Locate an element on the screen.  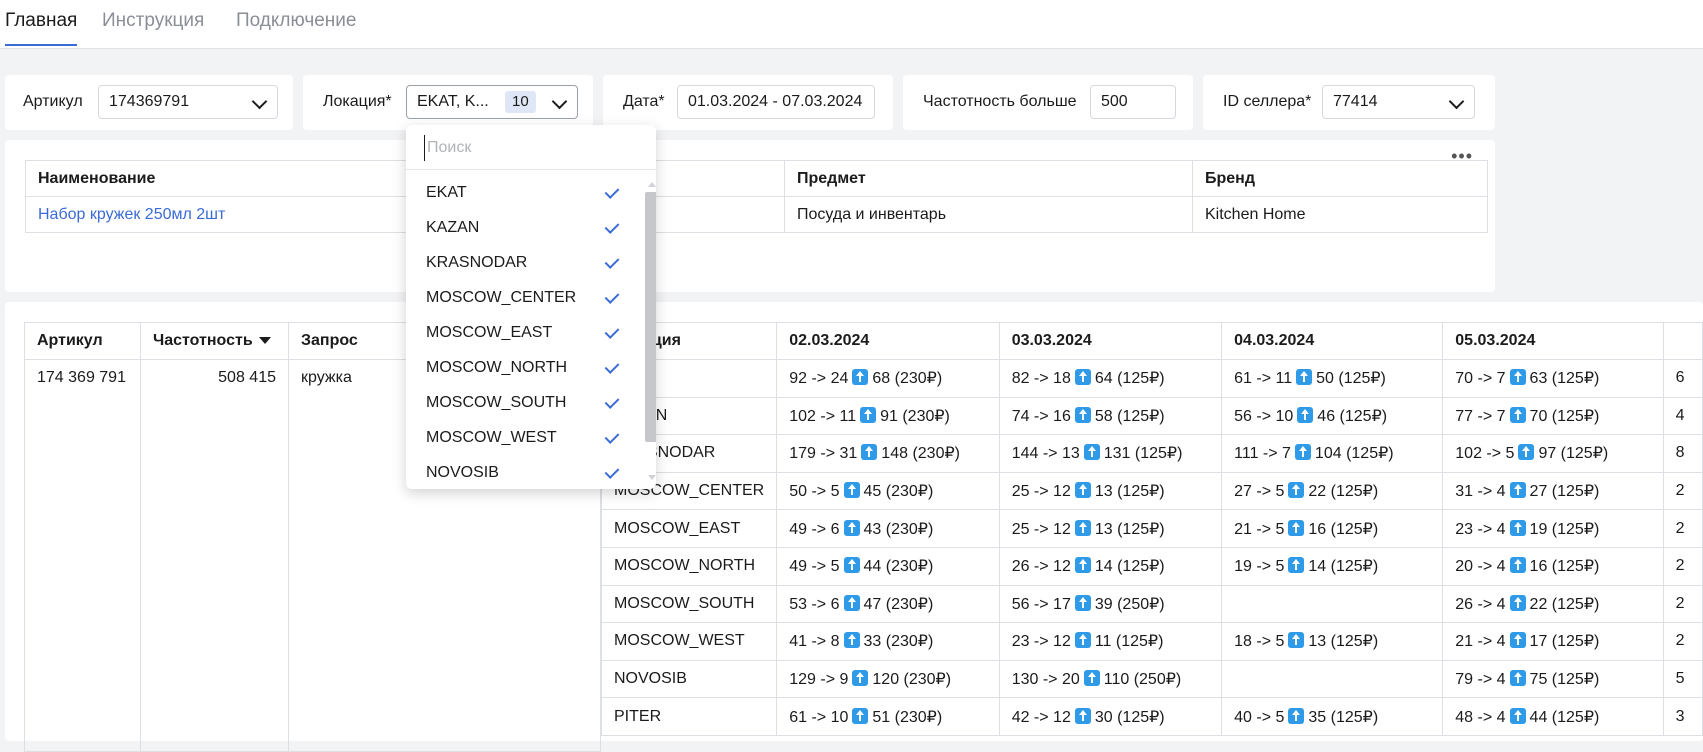
scroll-thumb is located at coordinates (650, 317).